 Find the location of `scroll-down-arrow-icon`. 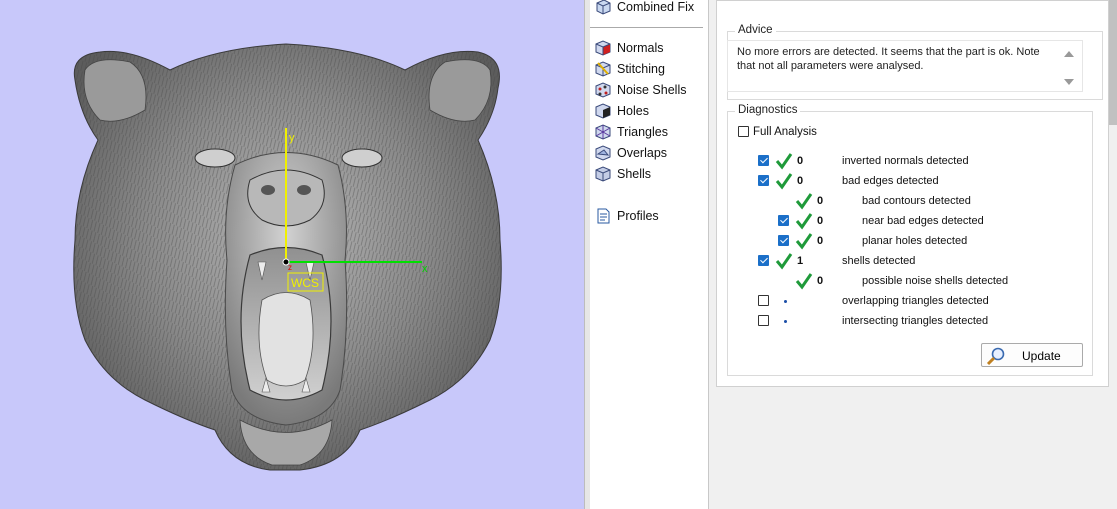

scroll-down-arrow-icon is located at coordinates (1069, 82).